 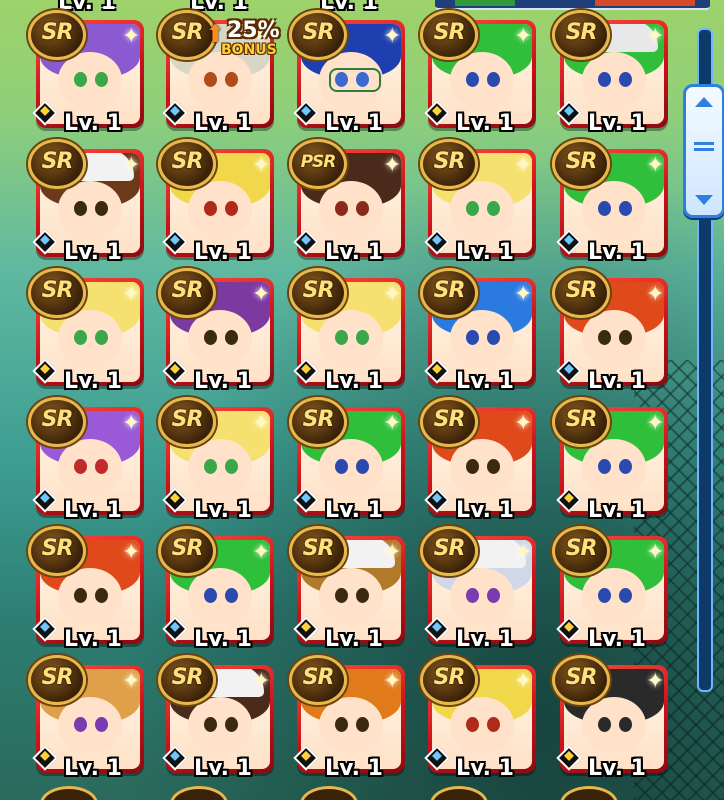 What do you see at coordinates (703, 151) in the screenshot?
I see `scrollbar-thumb` at bounding box center [703, 151].